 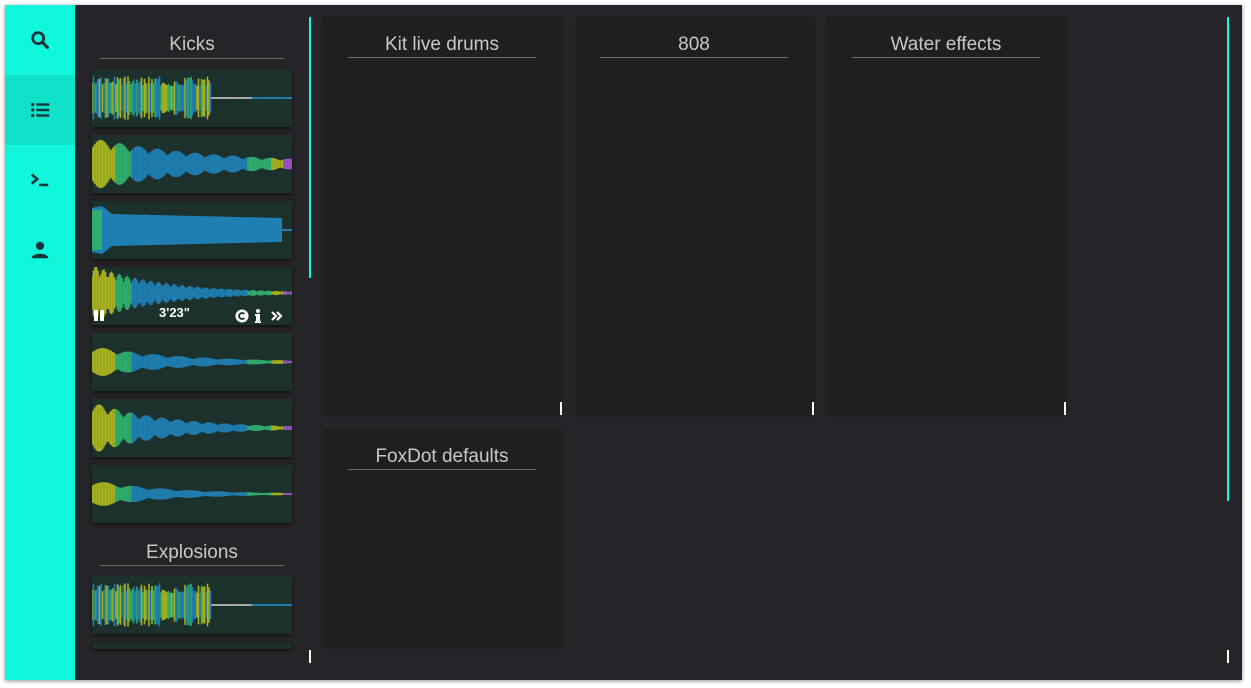 What do you see at coordinates (192, 44) in the screenshot?
I see `kicks-title: Kicks` at bounding box center [192, 44].